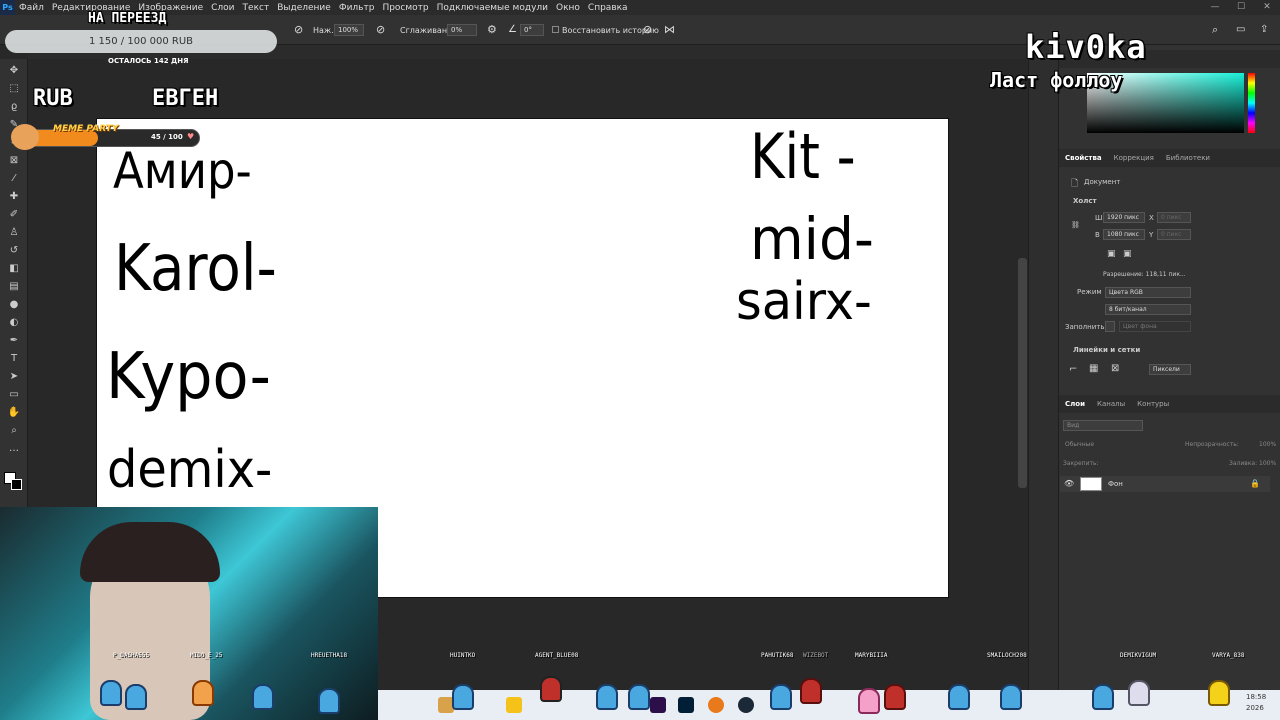  What do you see at coordinates (14, 233) in the screenshot?
I see `stamp-tool-icon: ♙` at bounding box center [14, 233].